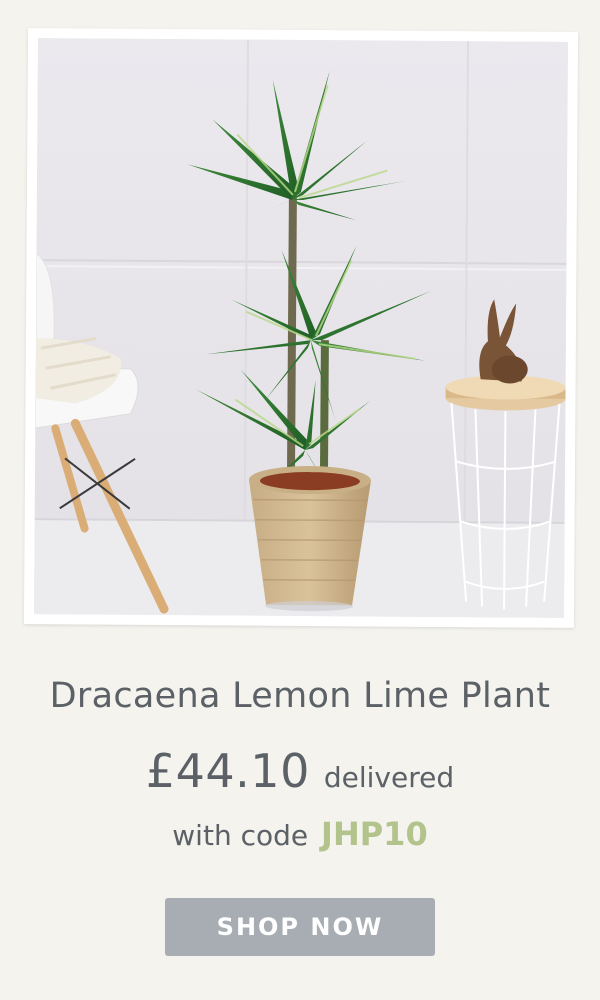 The image size is (600, 1000). I want to click on promo-code-line: with code JHP10, so click(300, 834).